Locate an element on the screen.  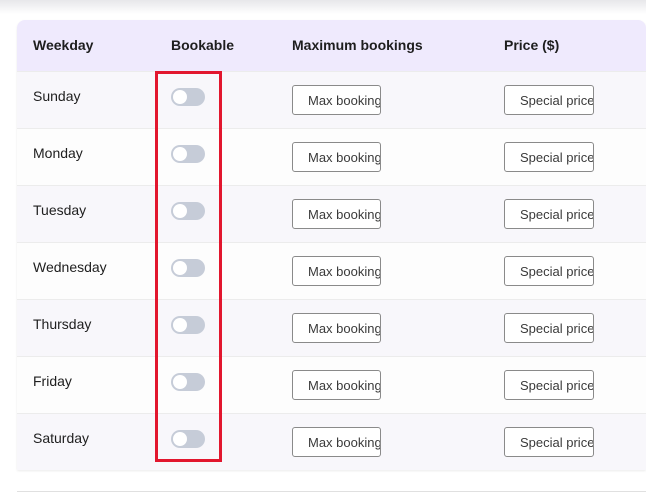
table-row-saturday: Saturday is located at coordinates (331, 441).